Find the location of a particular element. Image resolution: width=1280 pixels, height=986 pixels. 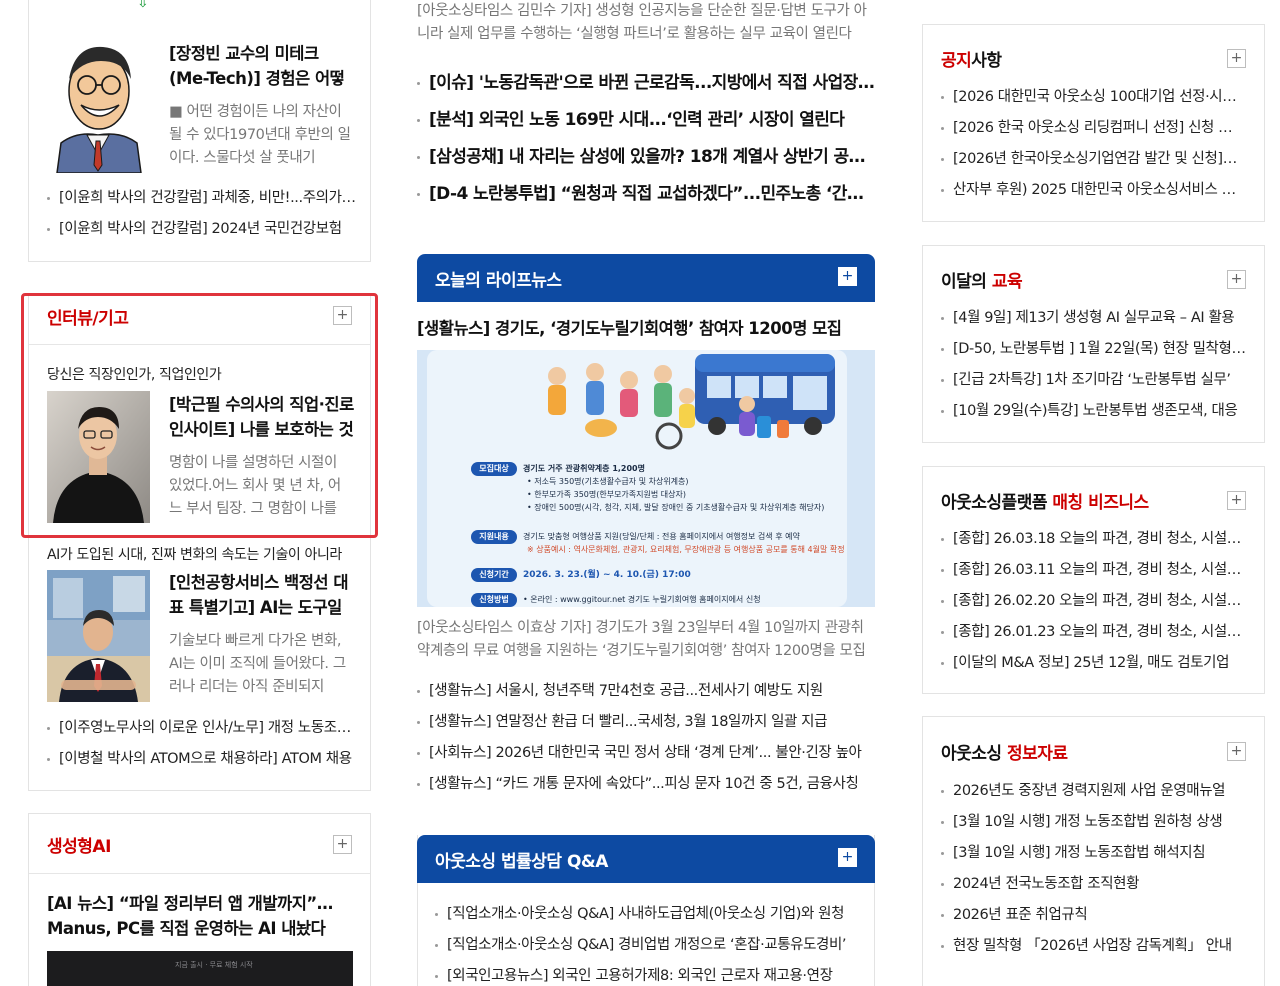

headline-item: [이슈] '노동감독관'으로 바뀐 근로감독...지방에서 직접 사업장 감독 is located at coordinates (646, 86).